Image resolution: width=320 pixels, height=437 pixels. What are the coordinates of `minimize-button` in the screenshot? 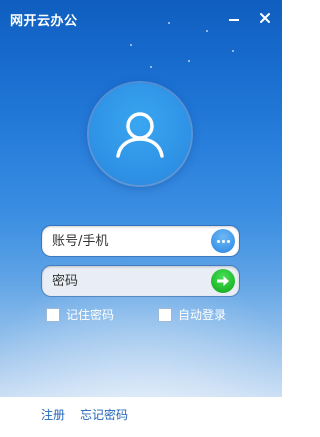 It's located at (234, 18).